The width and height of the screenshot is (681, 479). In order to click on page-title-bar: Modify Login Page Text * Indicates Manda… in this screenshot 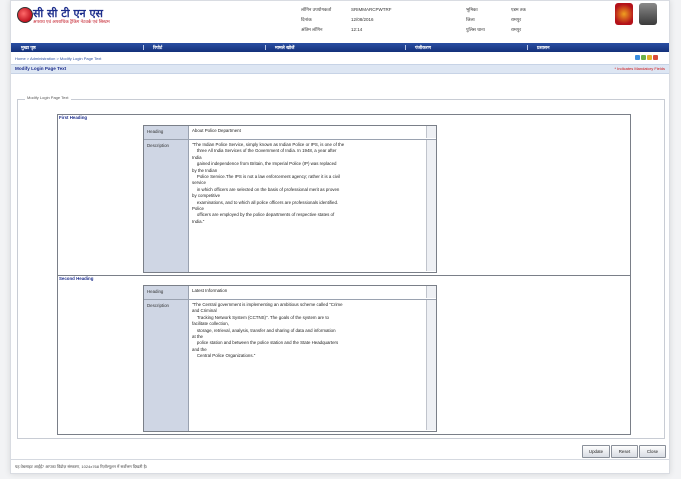, I will do `click(340, 69)`.